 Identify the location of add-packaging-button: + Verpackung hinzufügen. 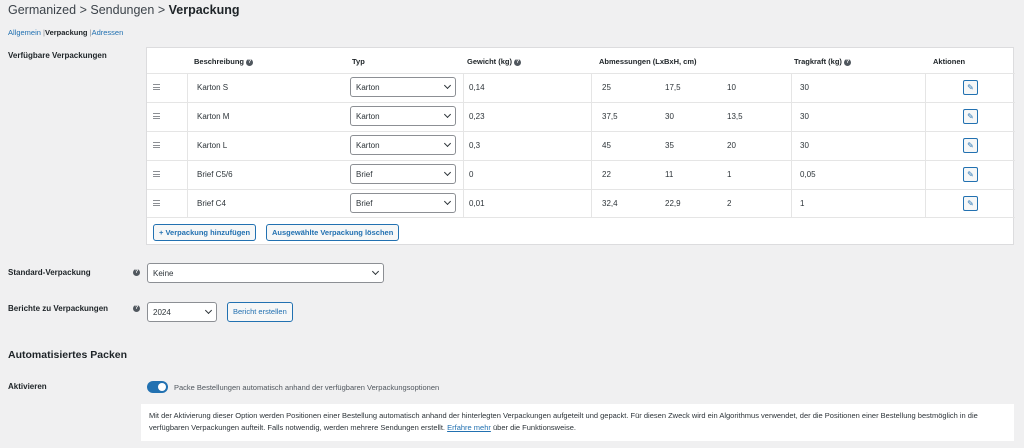
(205, 232).